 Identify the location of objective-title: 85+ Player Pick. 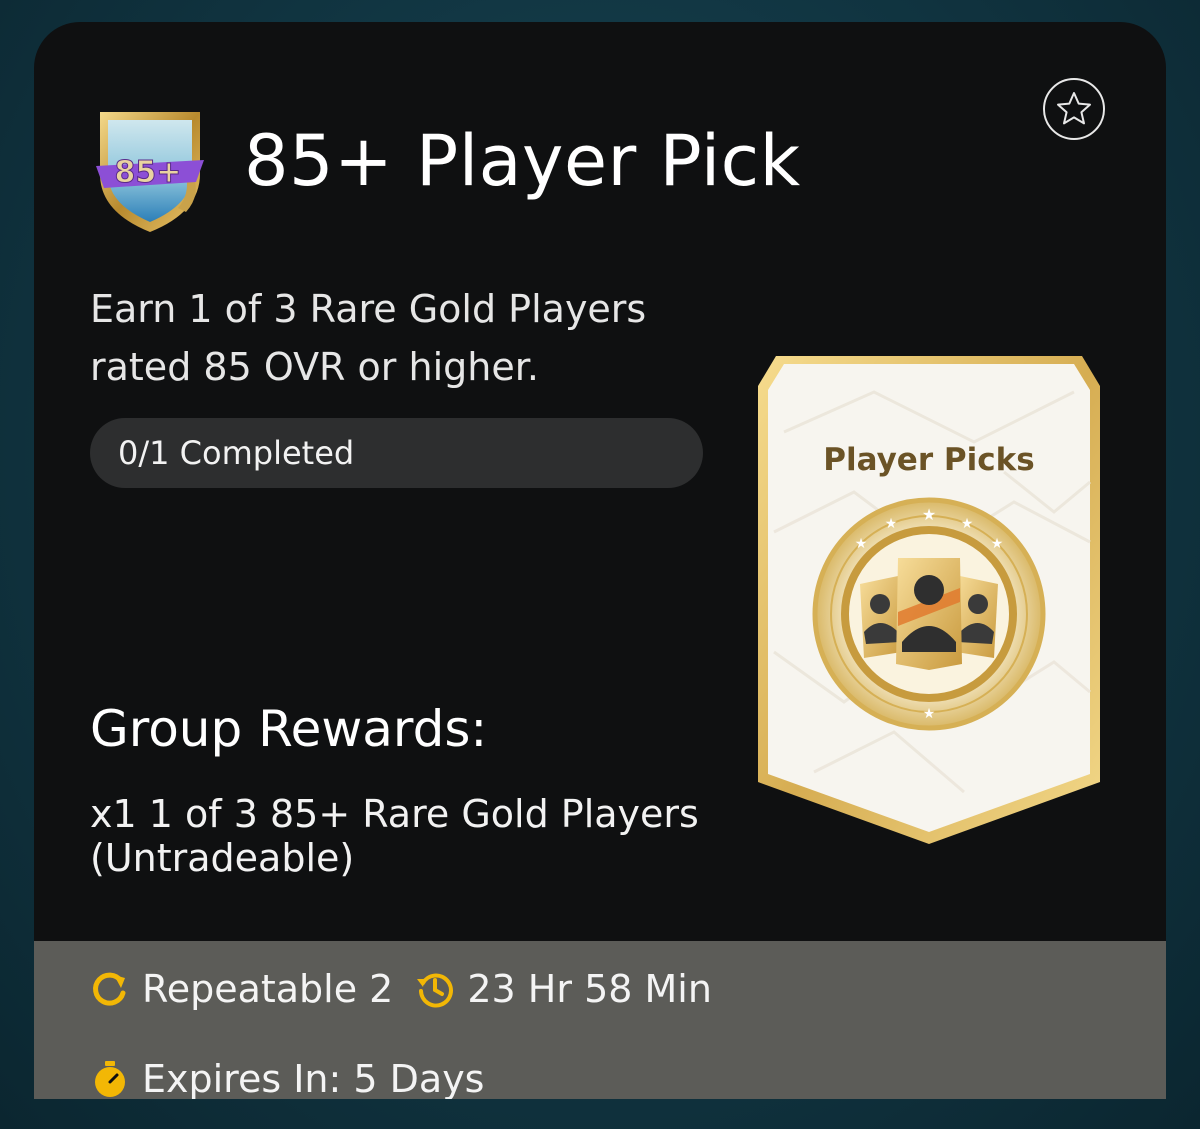
(522, 161).